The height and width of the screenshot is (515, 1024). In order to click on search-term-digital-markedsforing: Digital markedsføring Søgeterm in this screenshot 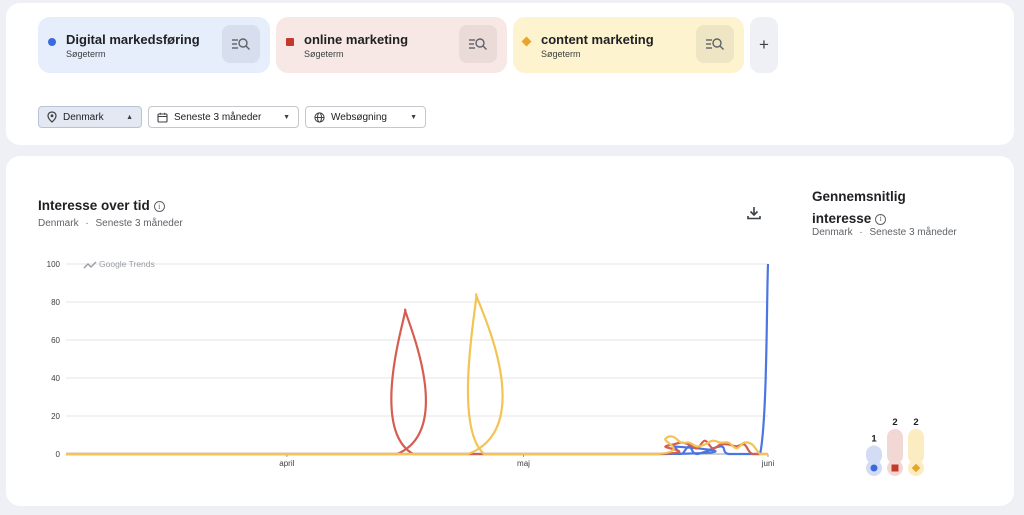, I will do `click(154, 45)`.